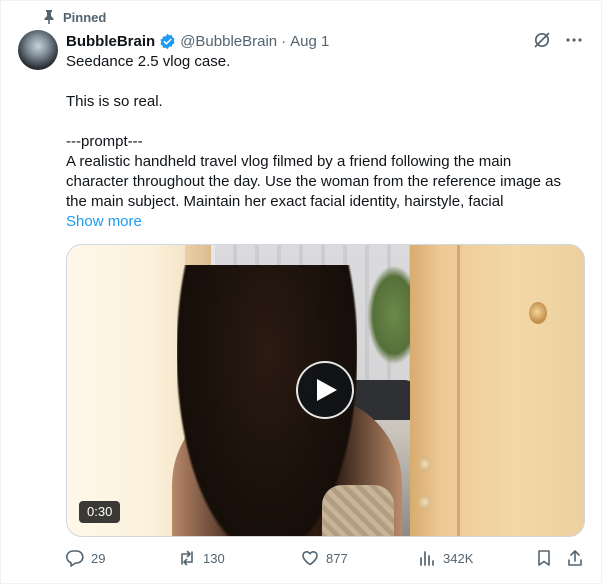 Image resolution: width=602 pixels, height=584 pixels. I want to click on post-line: ---prompt---, so click(104, 141).